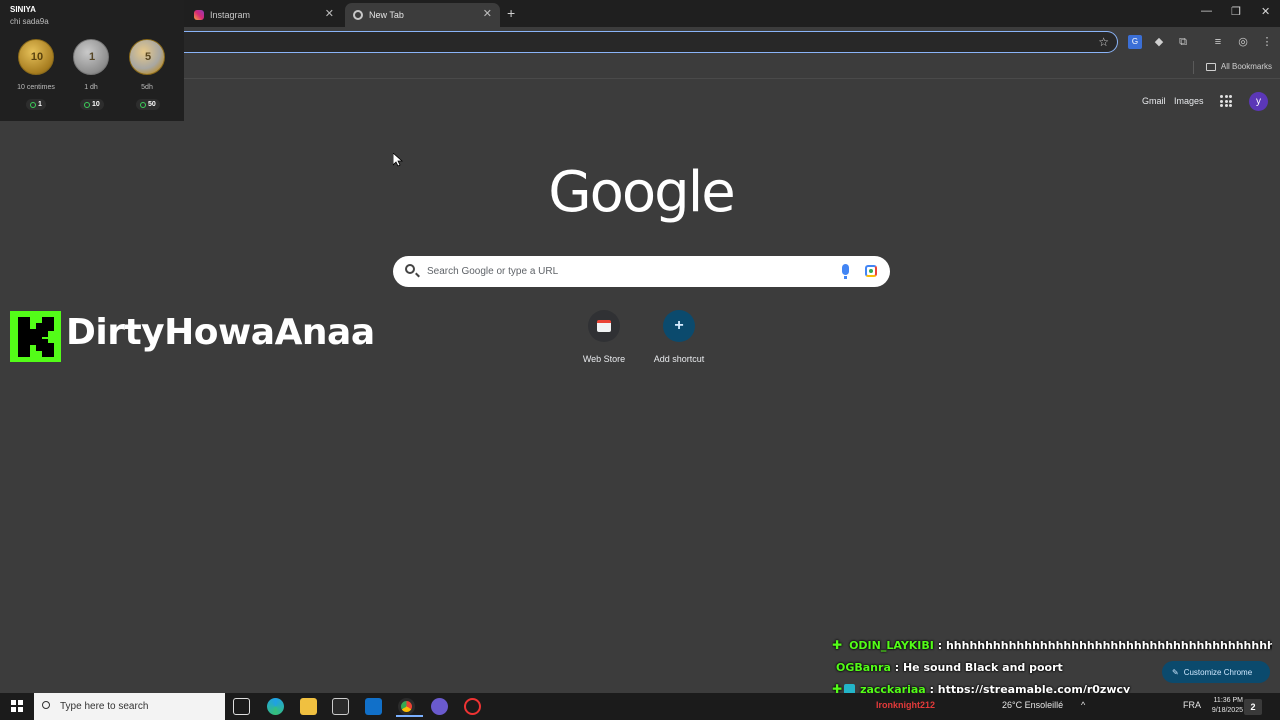  Describe the element at coordinates (152, 104) in the screenshot. I see `coin-count: 50` at that location.